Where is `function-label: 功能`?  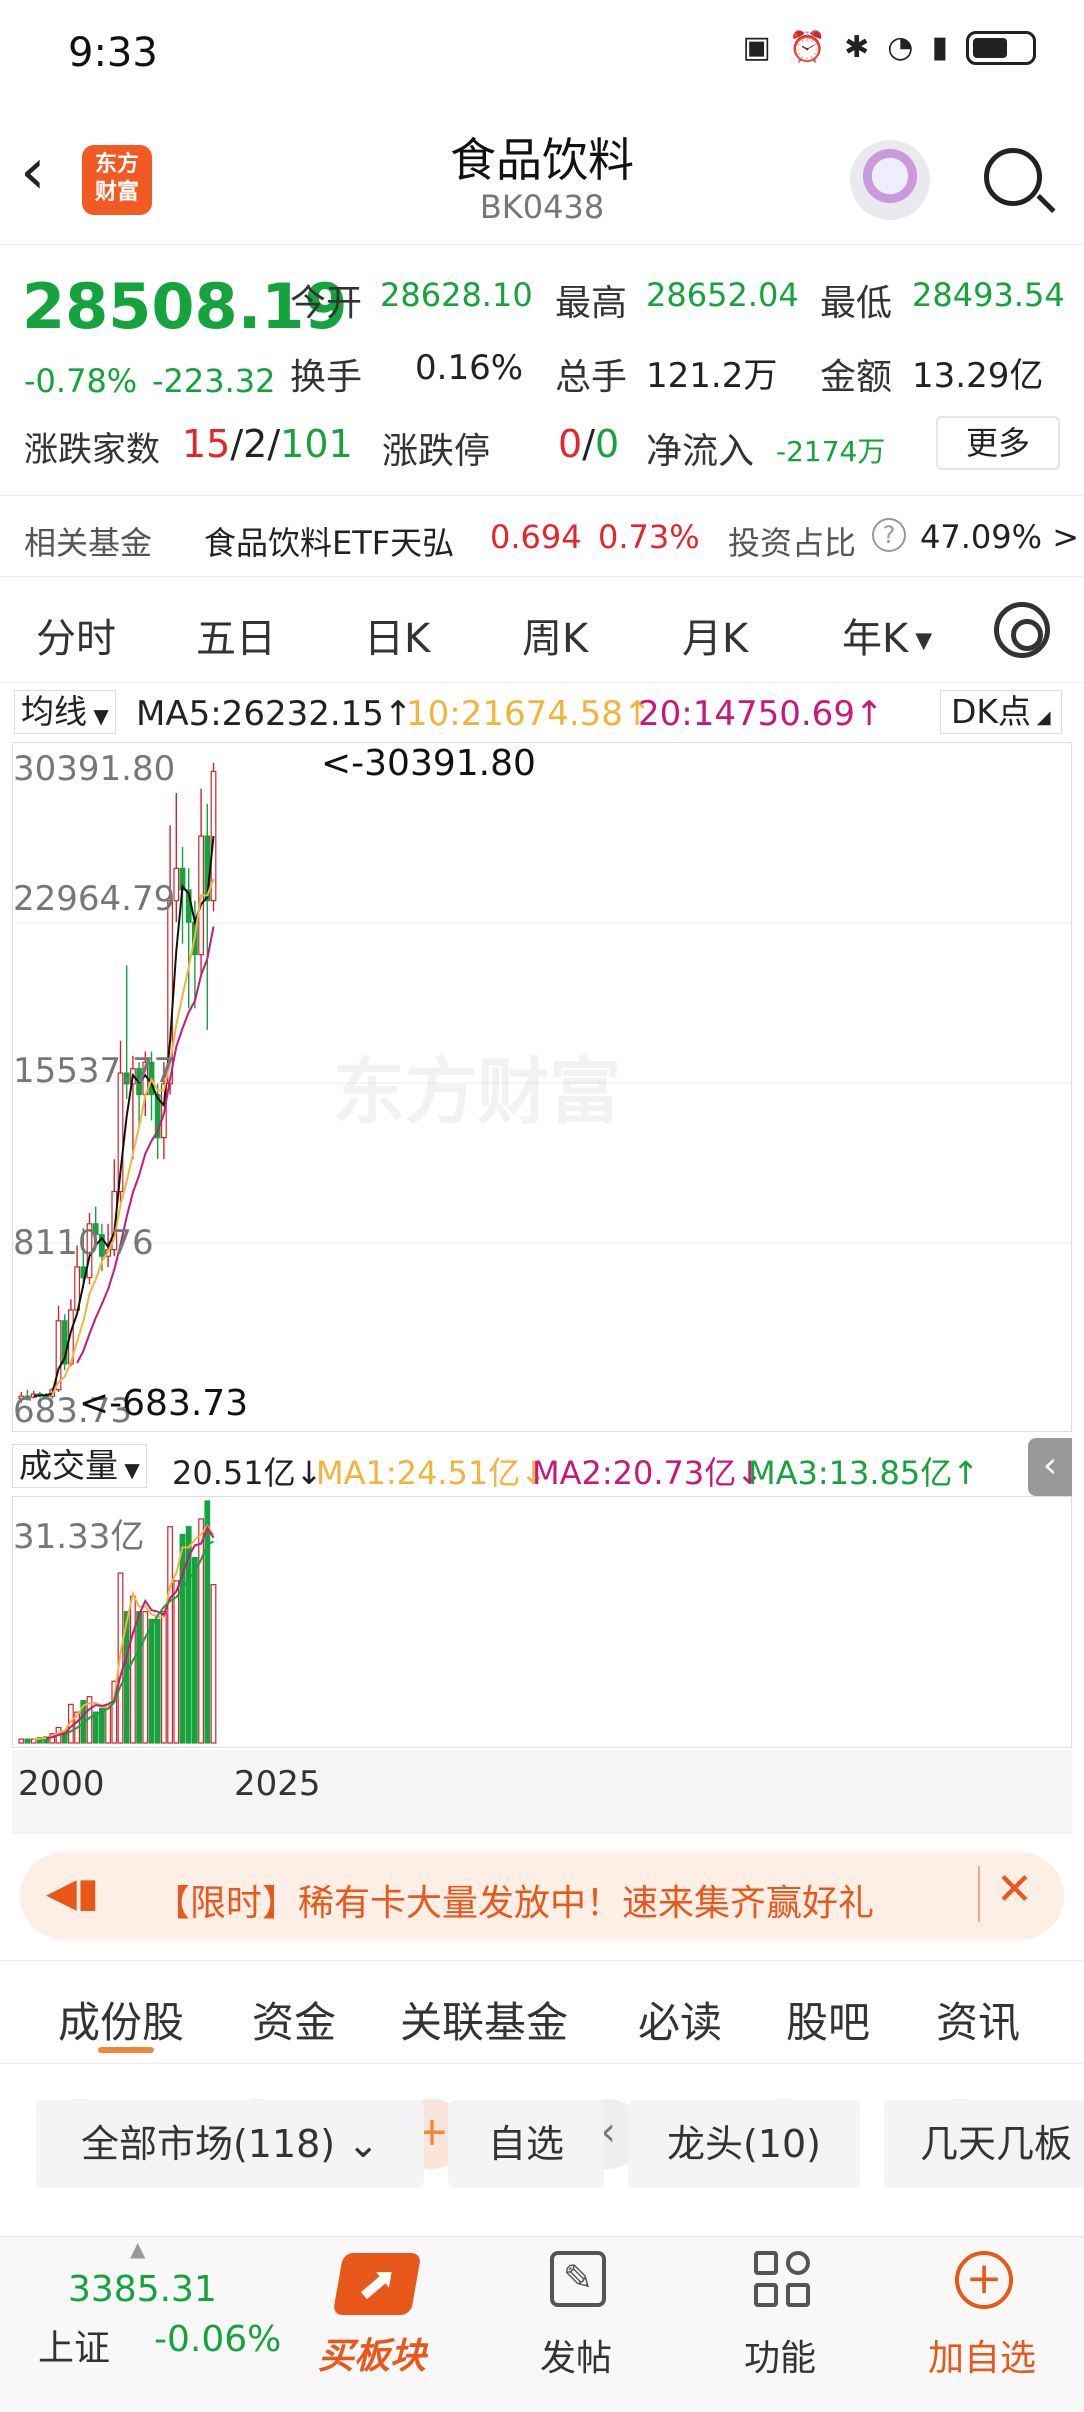
function-label: 功能 is located at coordinates (780, 2355).